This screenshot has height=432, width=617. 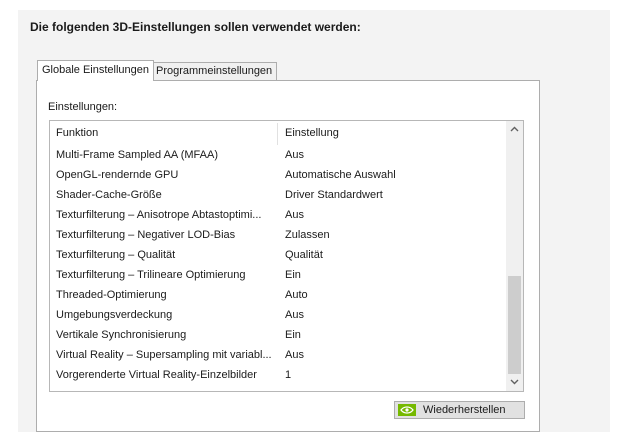 I want to click on scroll-up-icon, so click(x=514, y=129).